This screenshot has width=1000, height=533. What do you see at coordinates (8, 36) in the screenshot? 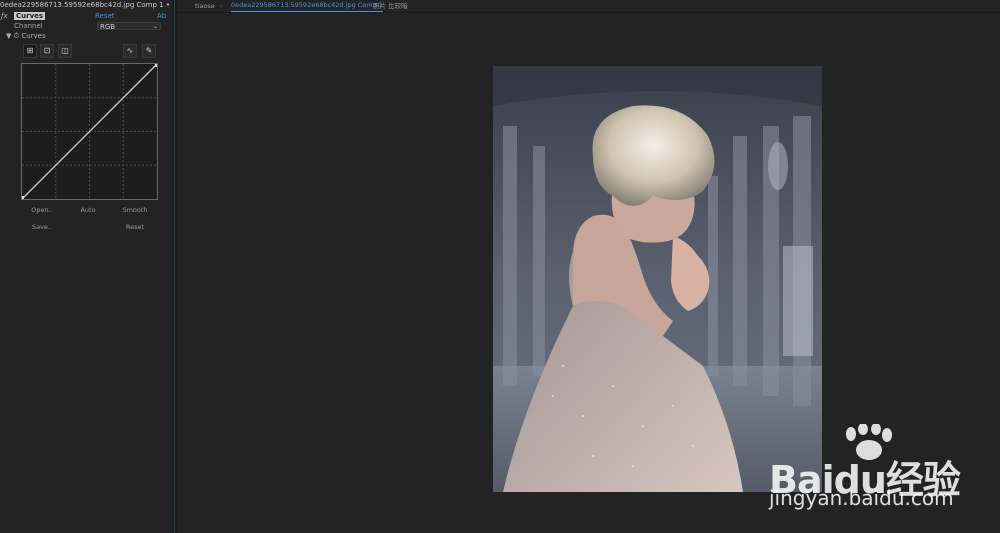
I see `disclosure-triangle-icon: ▼` at bounding box center [8, 36].